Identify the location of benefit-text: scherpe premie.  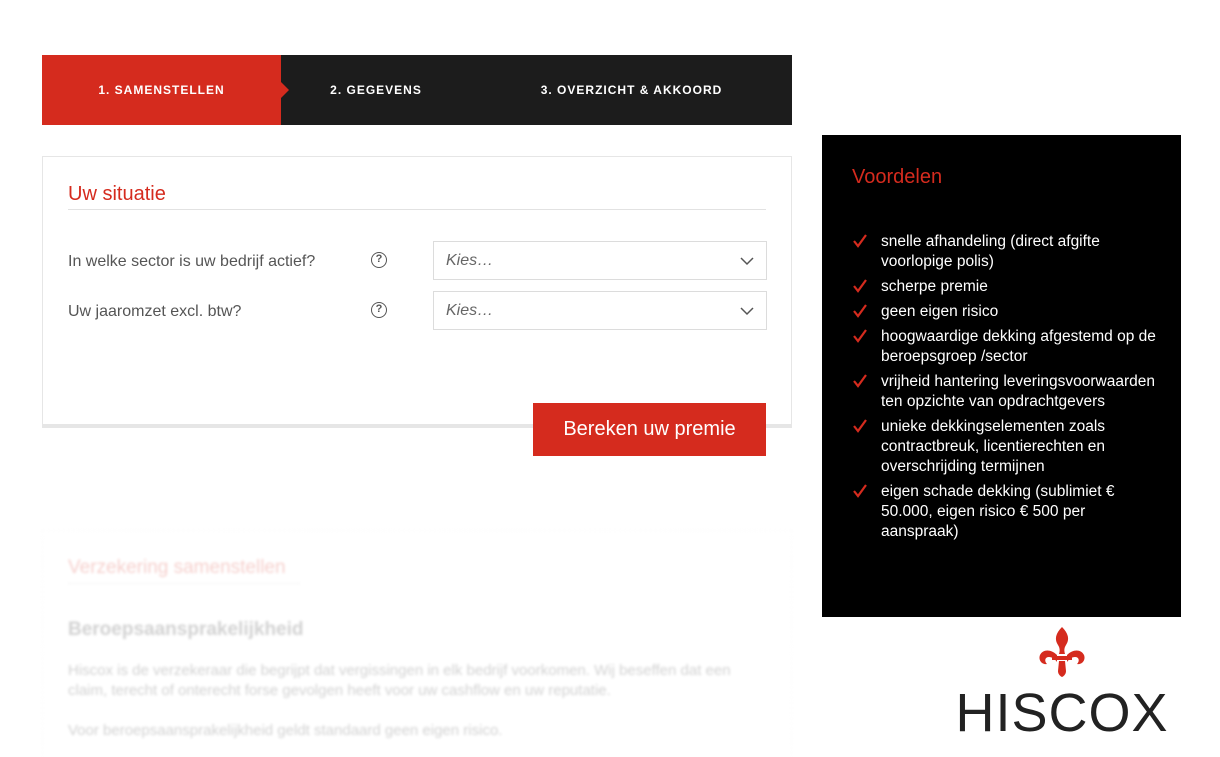
(934, 286).